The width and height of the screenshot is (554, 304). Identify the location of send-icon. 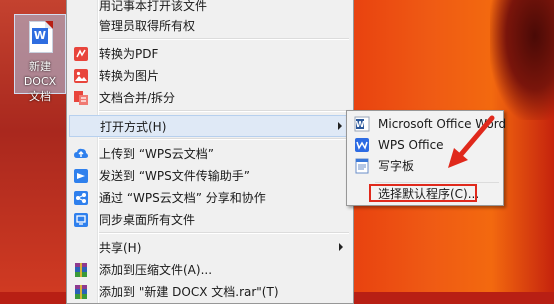
(81, 176).